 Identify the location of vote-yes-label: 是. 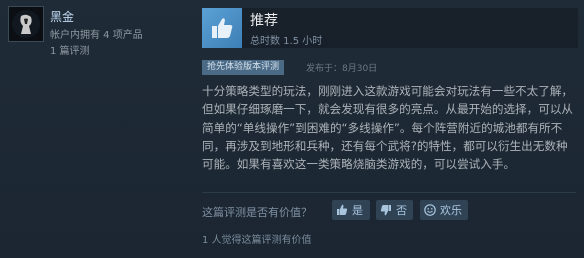
(357, 210).